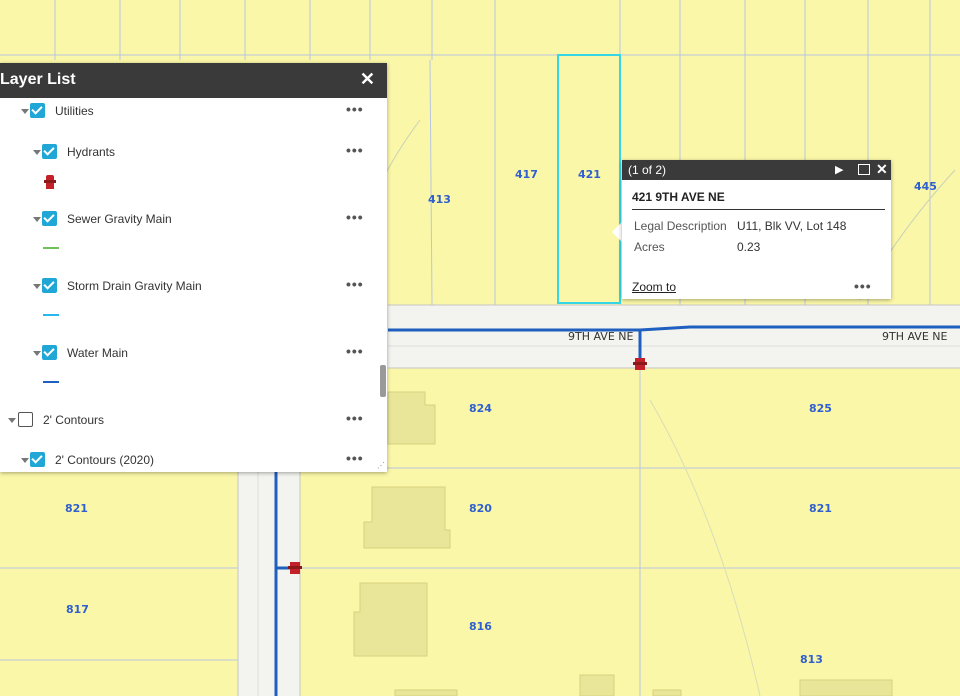 This screenshot has height=696, width=960. I want to click on layer-label: Utilities, so click(74, 111).